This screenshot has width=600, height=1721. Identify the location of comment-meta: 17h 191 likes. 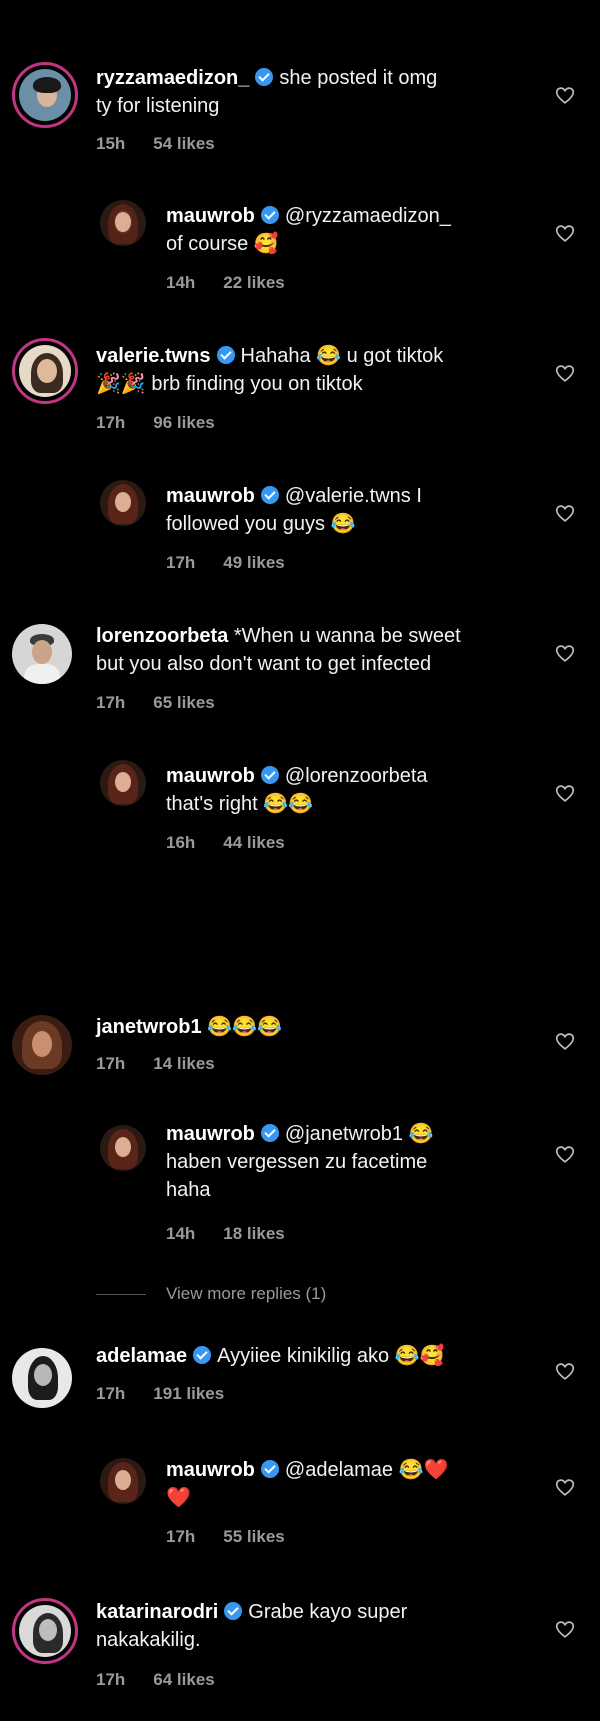
(174, 1394).